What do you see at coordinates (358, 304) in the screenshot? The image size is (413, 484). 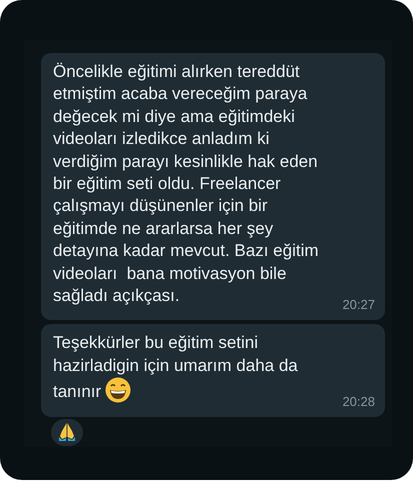 I see `message-time: 20:27` at bounding box center [358, 304].